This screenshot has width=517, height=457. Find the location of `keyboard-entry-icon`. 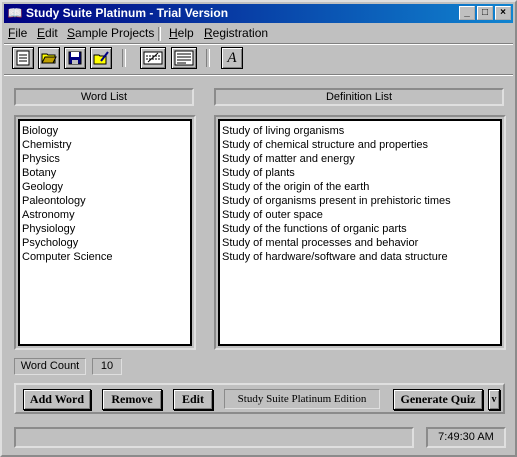

keyboard-entry-icon is located at coordinates (153, 58).